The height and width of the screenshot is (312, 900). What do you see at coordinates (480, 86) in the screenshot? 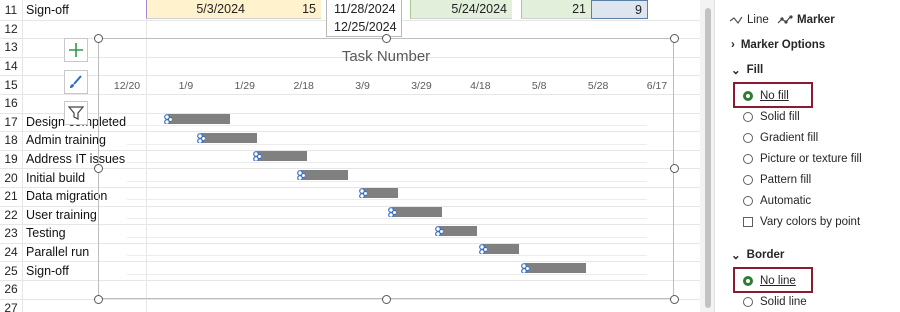
I see `x-tick-label: 4/18` at bounding box center [480, 86].